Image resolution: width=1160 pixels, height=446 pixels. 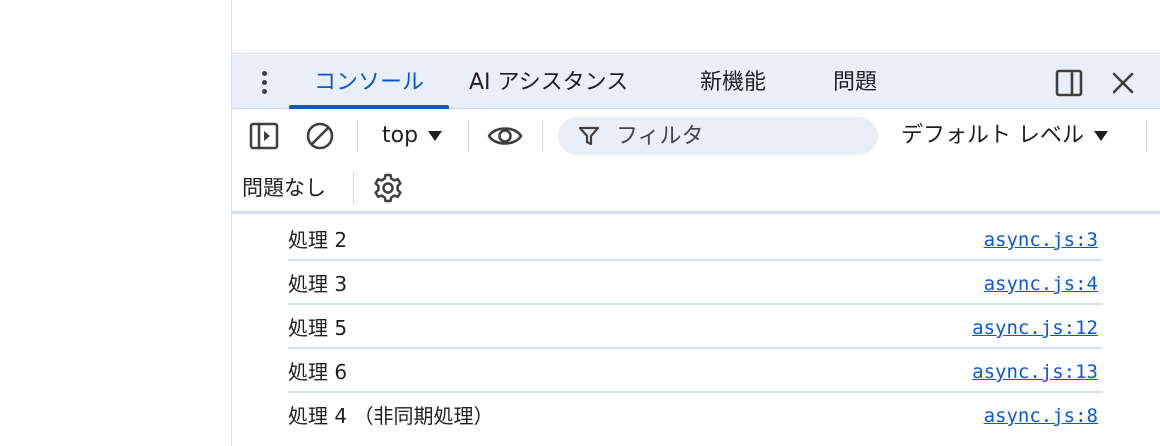 What do you see at coordinates (391, 416) in the screenshot?
I see `console-message-text: 処理 4 （非同期処理）` at bounding box center [391, 416].